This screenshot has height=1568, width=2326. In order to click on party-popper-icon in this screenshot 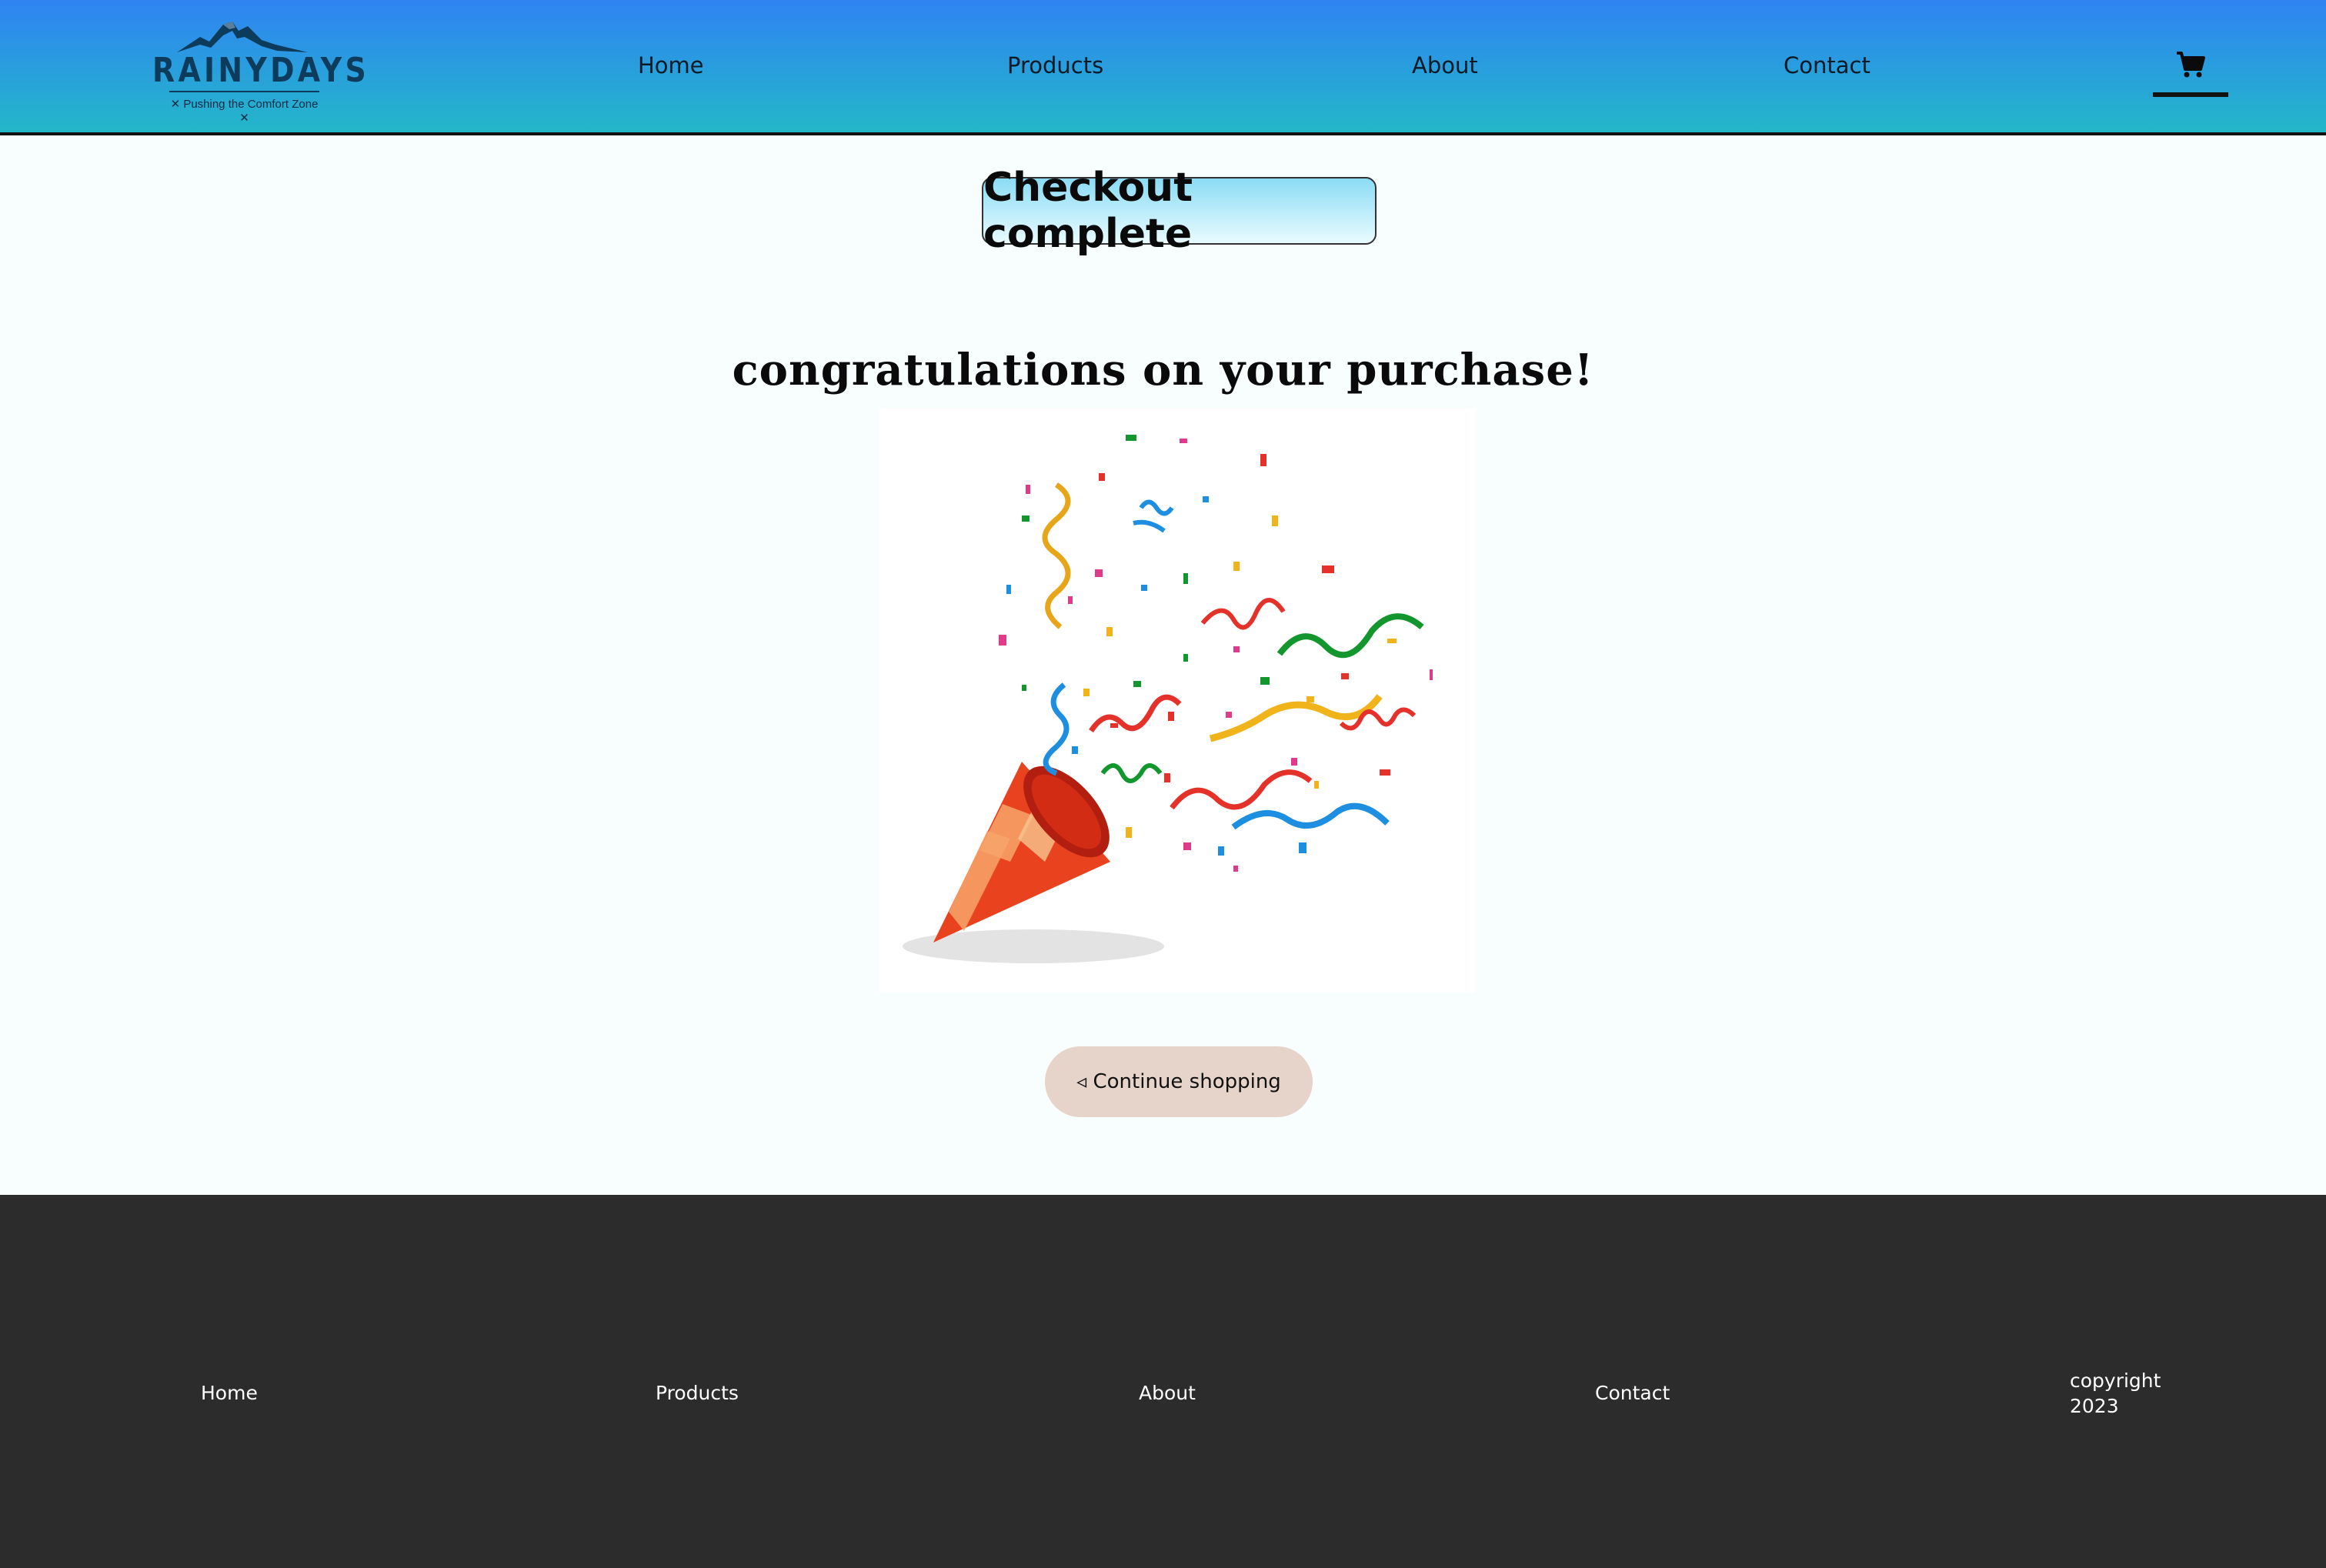, I will do `click(1021, 852)`.